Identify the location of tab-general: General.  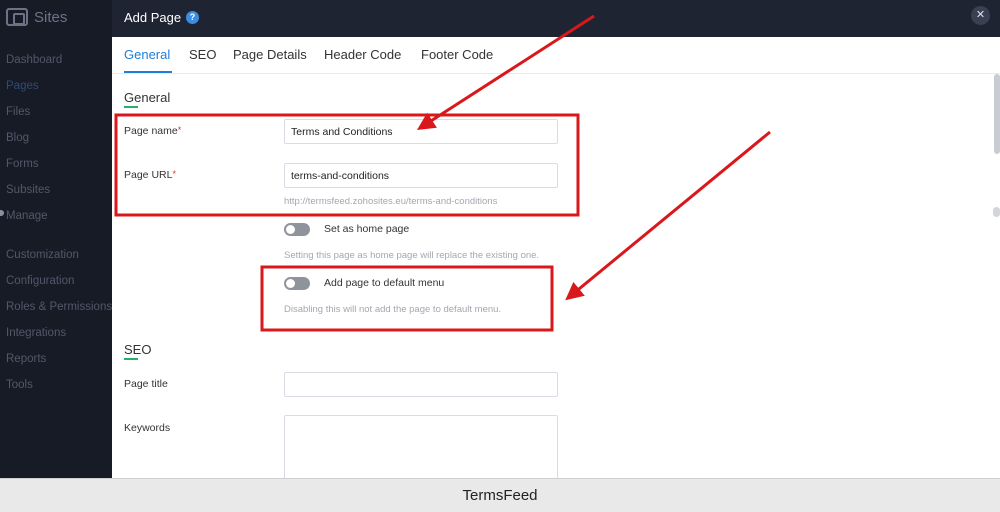
(147, 54).